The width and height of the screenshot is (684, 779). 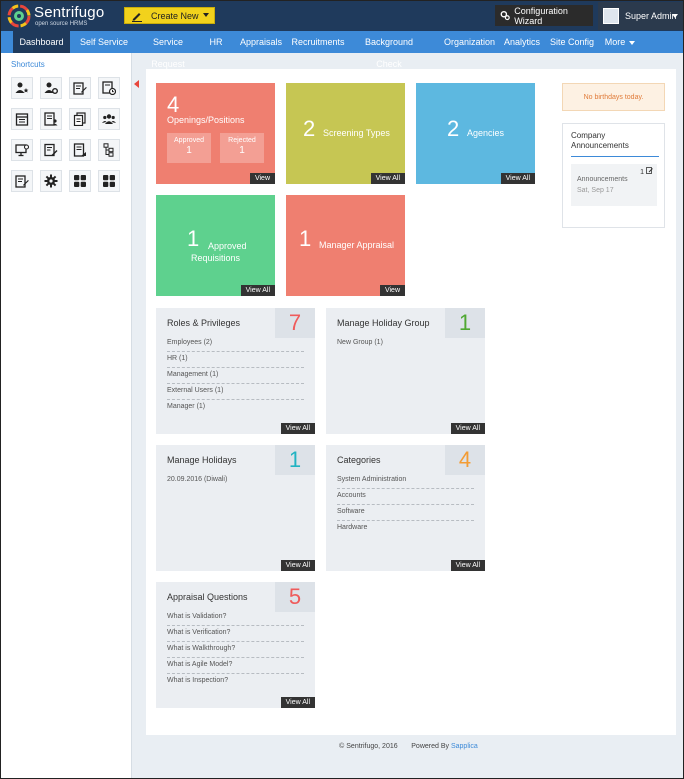 I want to click on appraisal-questions-count: 5, so click(x=295, y=597).